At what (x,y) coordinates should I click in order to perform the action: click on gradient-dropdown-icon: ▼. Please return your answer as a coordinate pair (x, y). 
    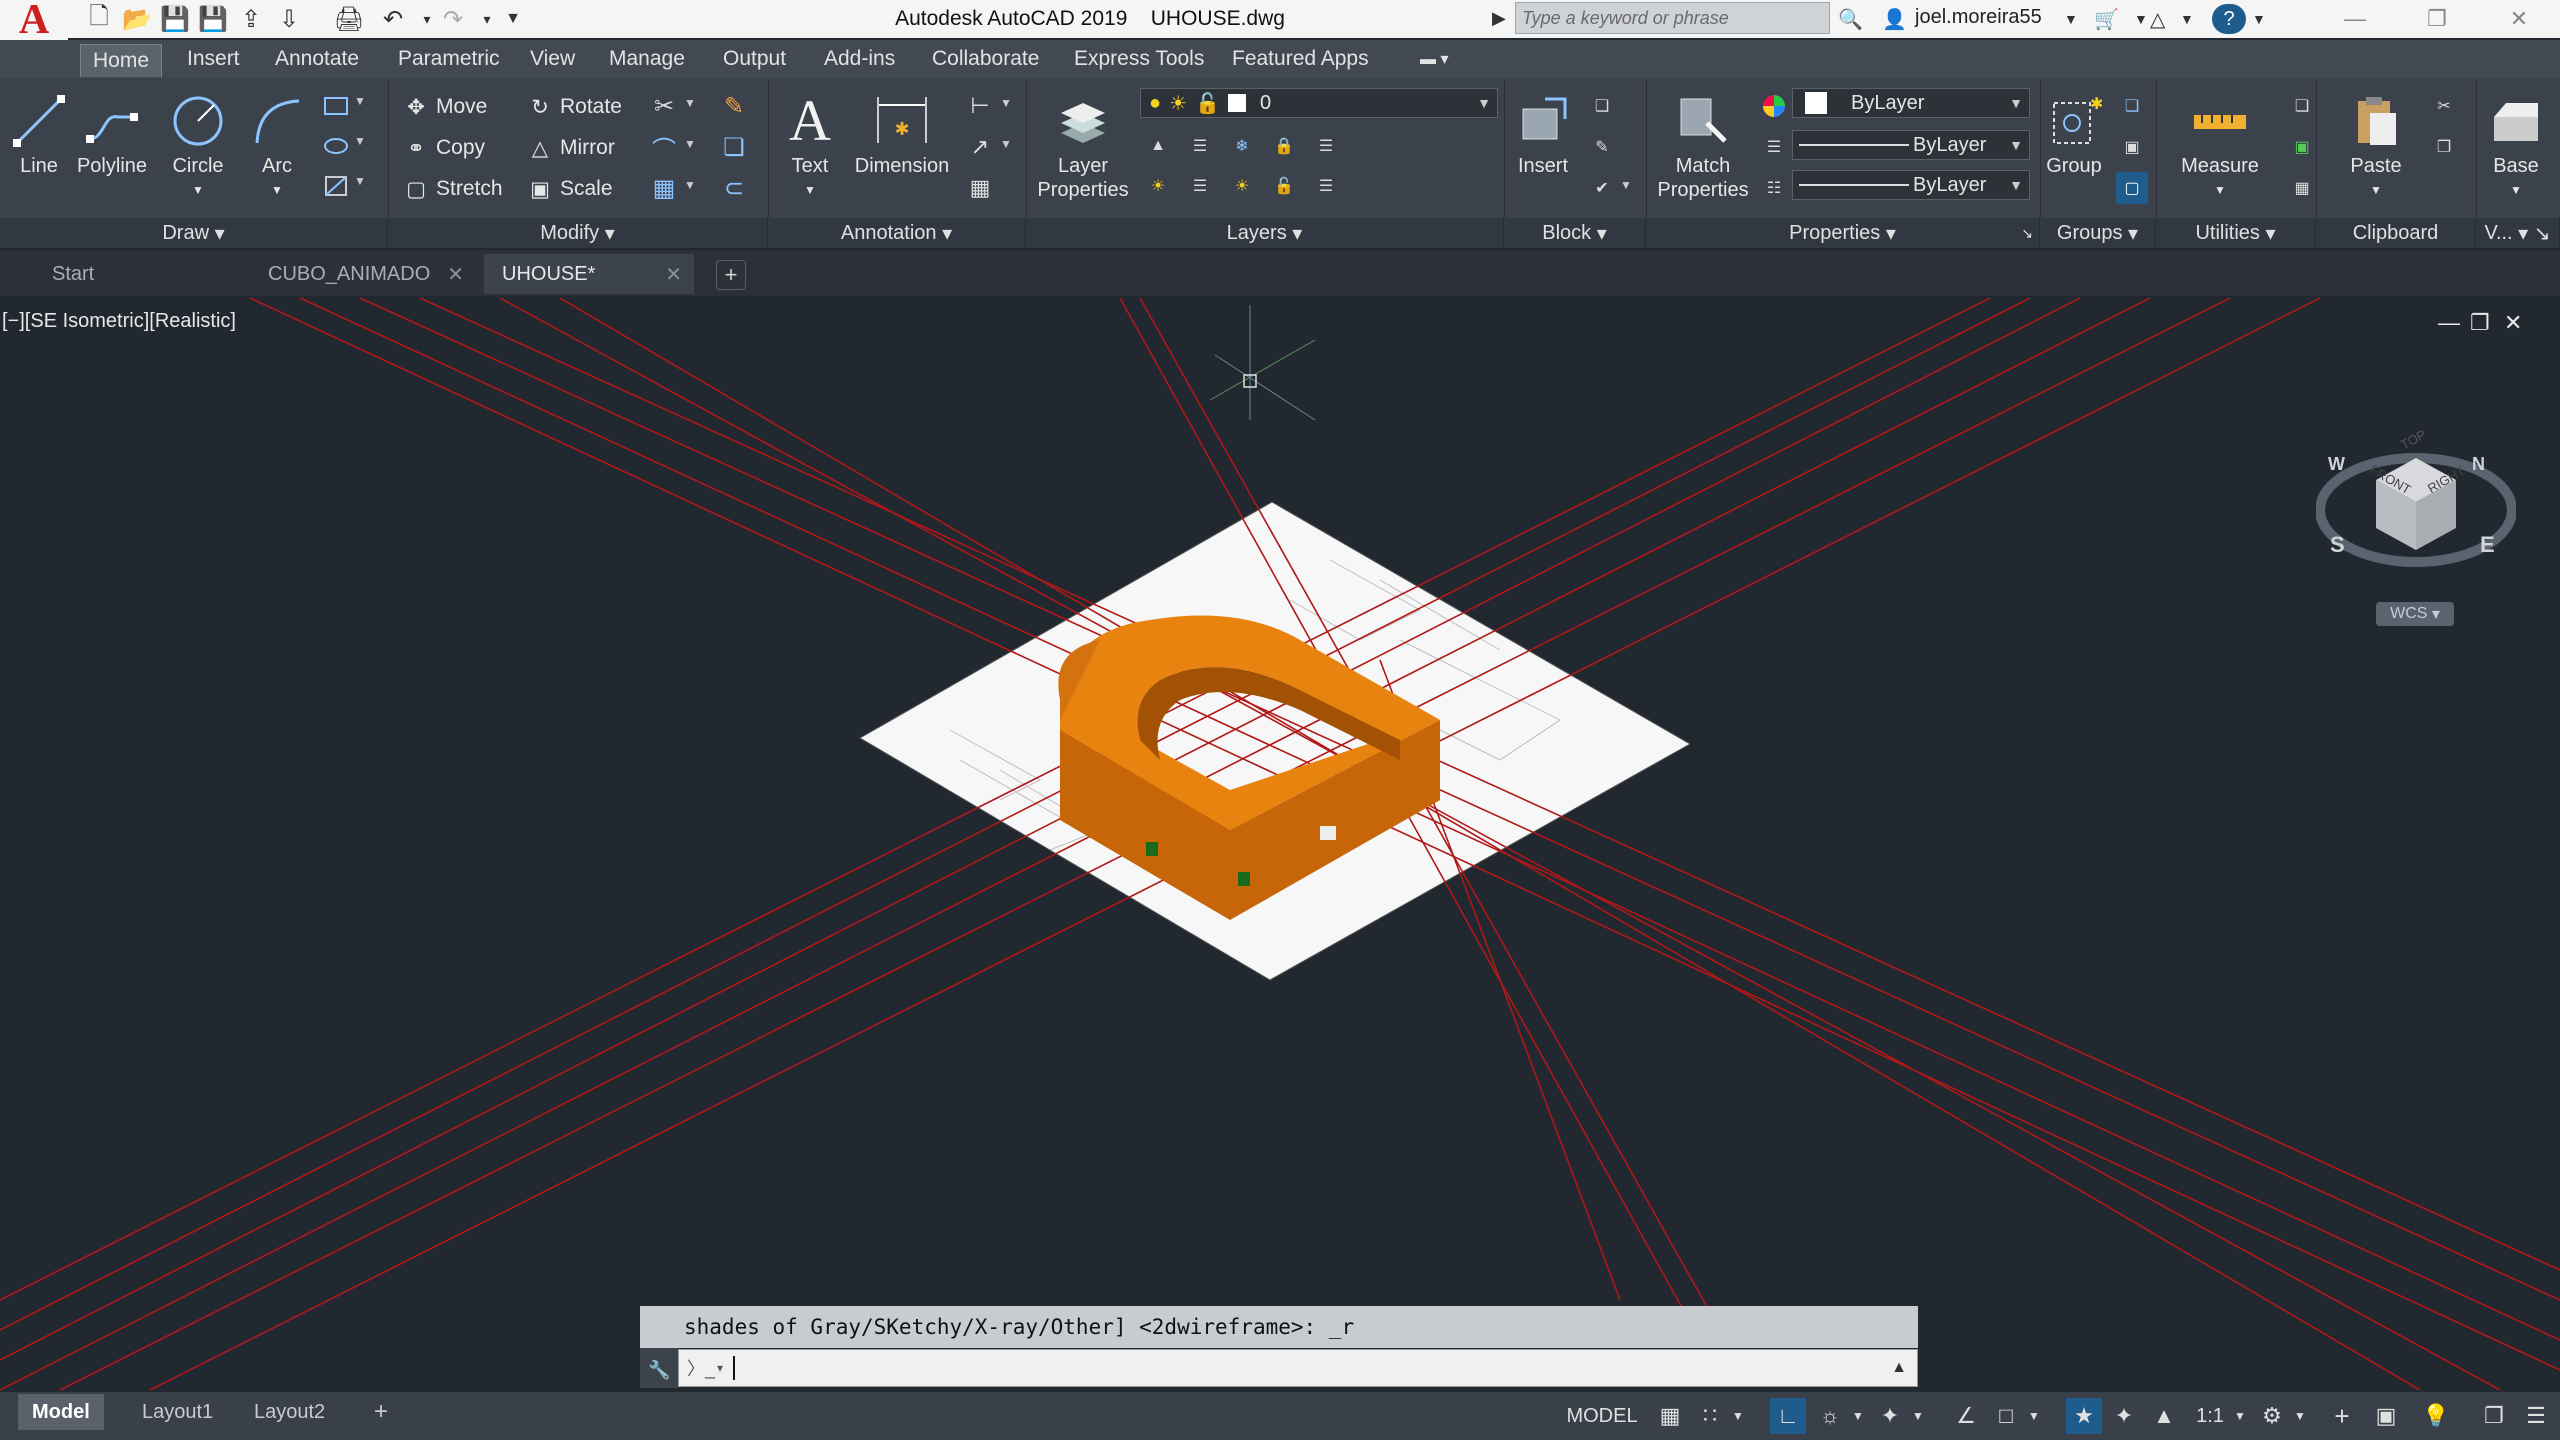
    Looking at the image, I should click on (360, 181).